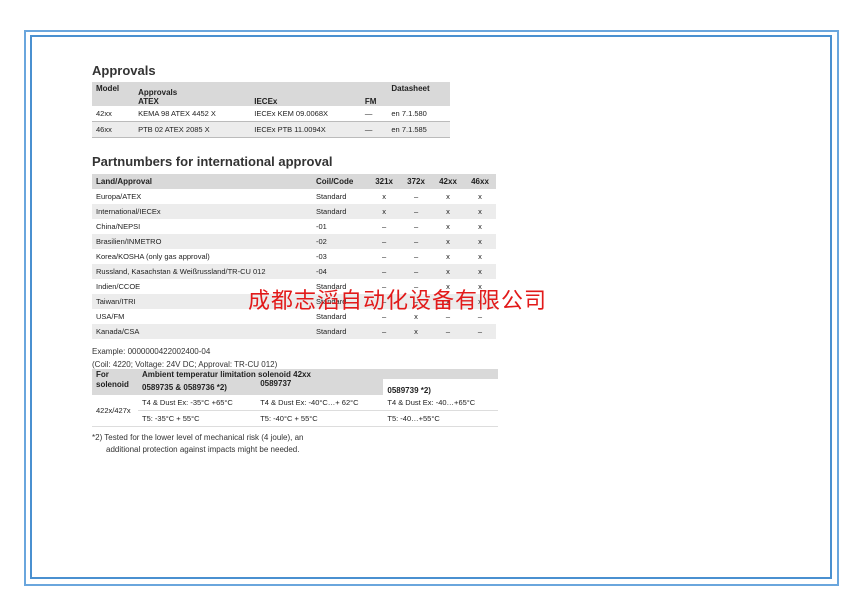 The height and width of the screenshot is (610, 865). What do you see at coordinates (374, 94) in the screenshot?
I see `header-fm: FM` at bounding box center [374, 94].